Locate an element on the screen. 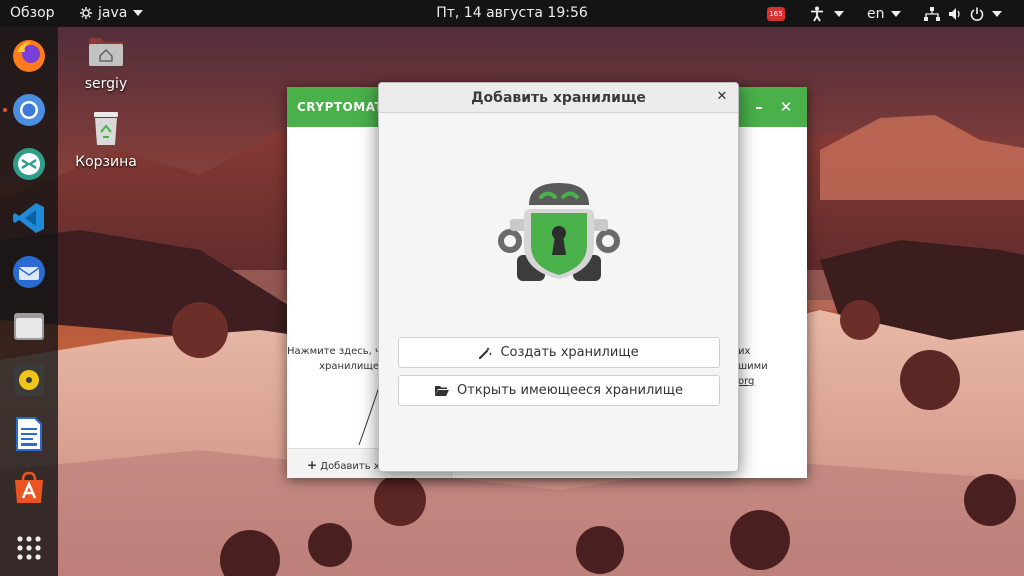 The image size is (1024, 576). dock-item-rhythmbox is located at coordinates (29, 380).